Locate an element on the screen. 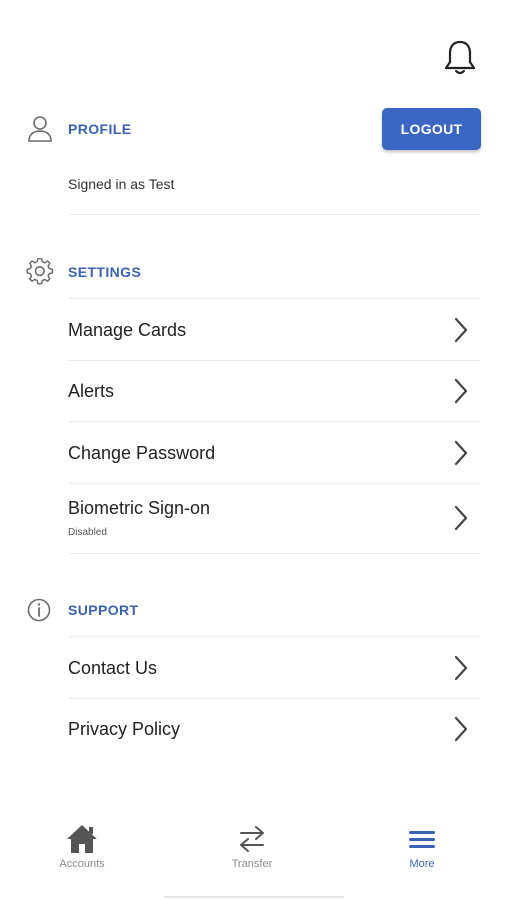 The height and width of the screenshot is (900, 507). notifications-bell-icon is located at coordinates (460, 58).